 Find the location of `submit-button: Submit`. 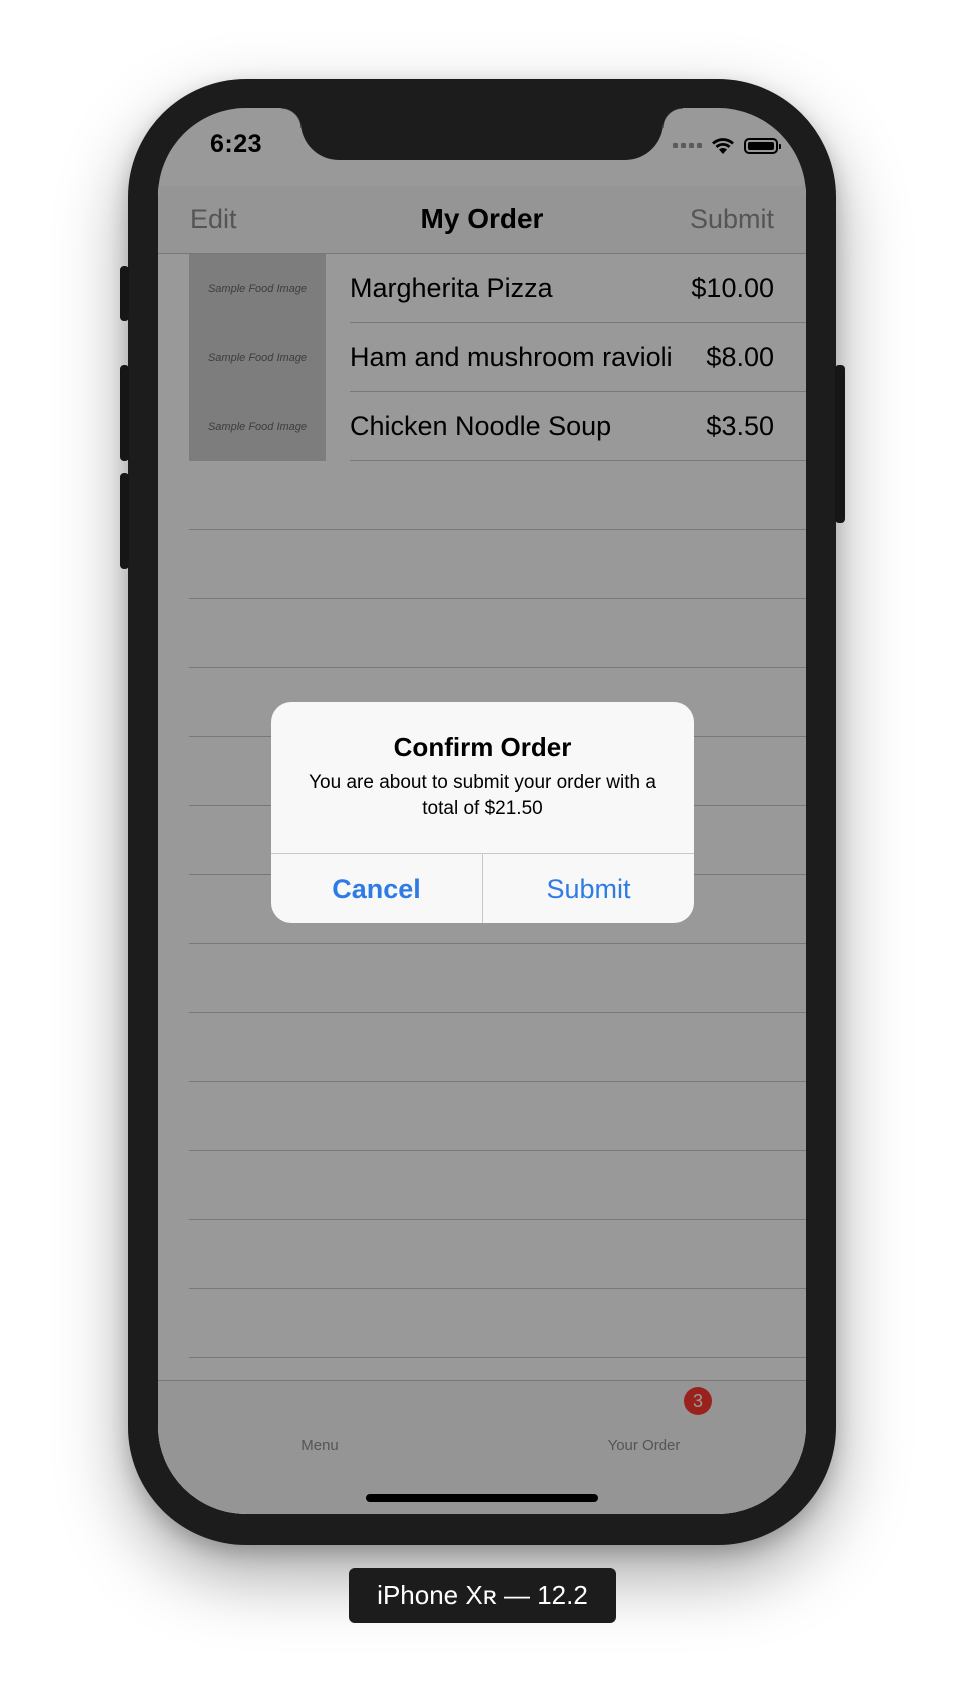

submit-button: Submit is located at coordinates (588, 888).